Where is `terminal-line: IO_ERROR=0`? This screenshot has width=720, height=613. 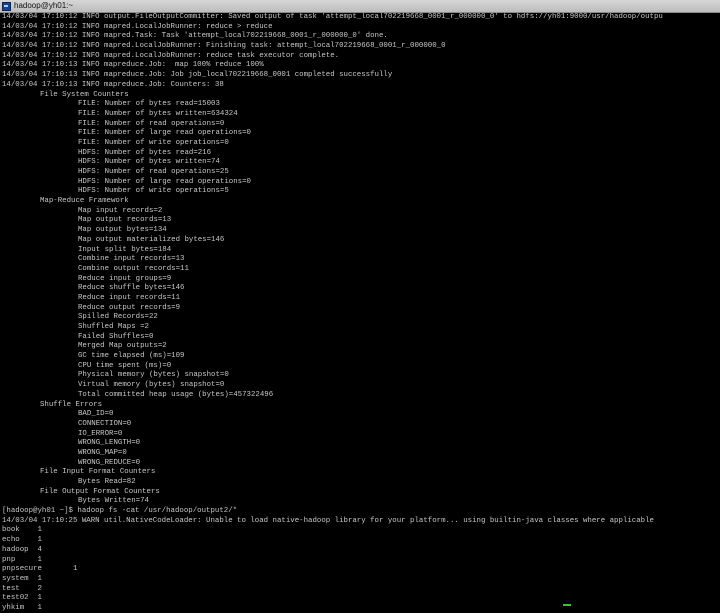 terminal-line: IO_ERROR=0 is located at coordinates (100, 433).